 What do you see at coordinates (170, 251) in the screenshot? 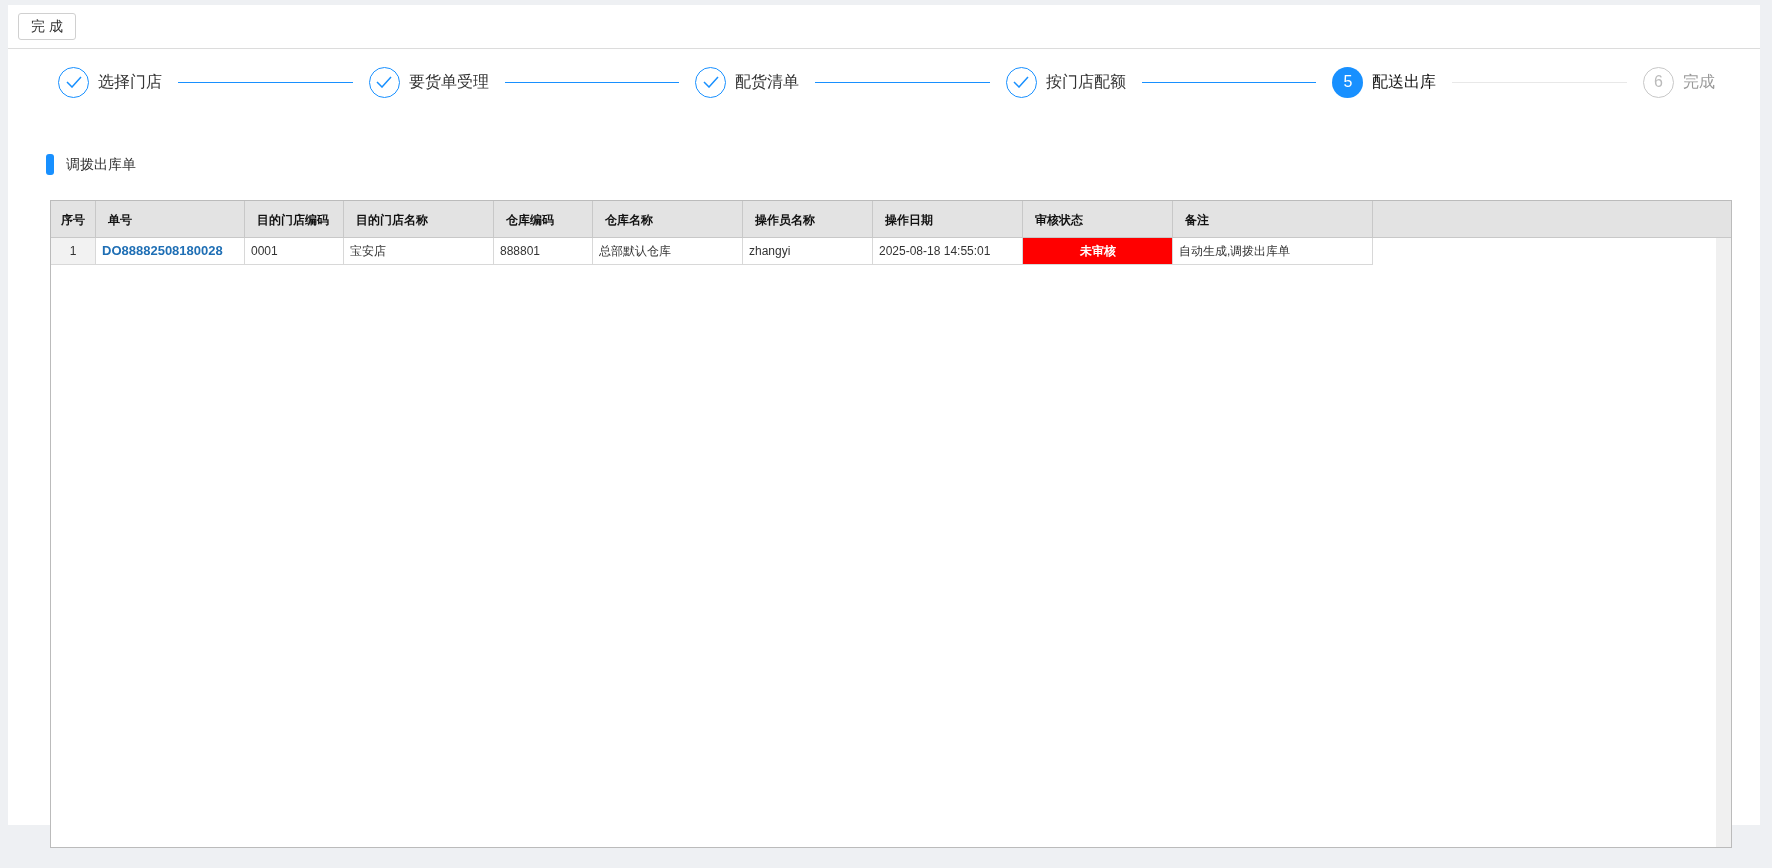
I see `order-link: DO88882508180028` at bounding box center [170, 251].